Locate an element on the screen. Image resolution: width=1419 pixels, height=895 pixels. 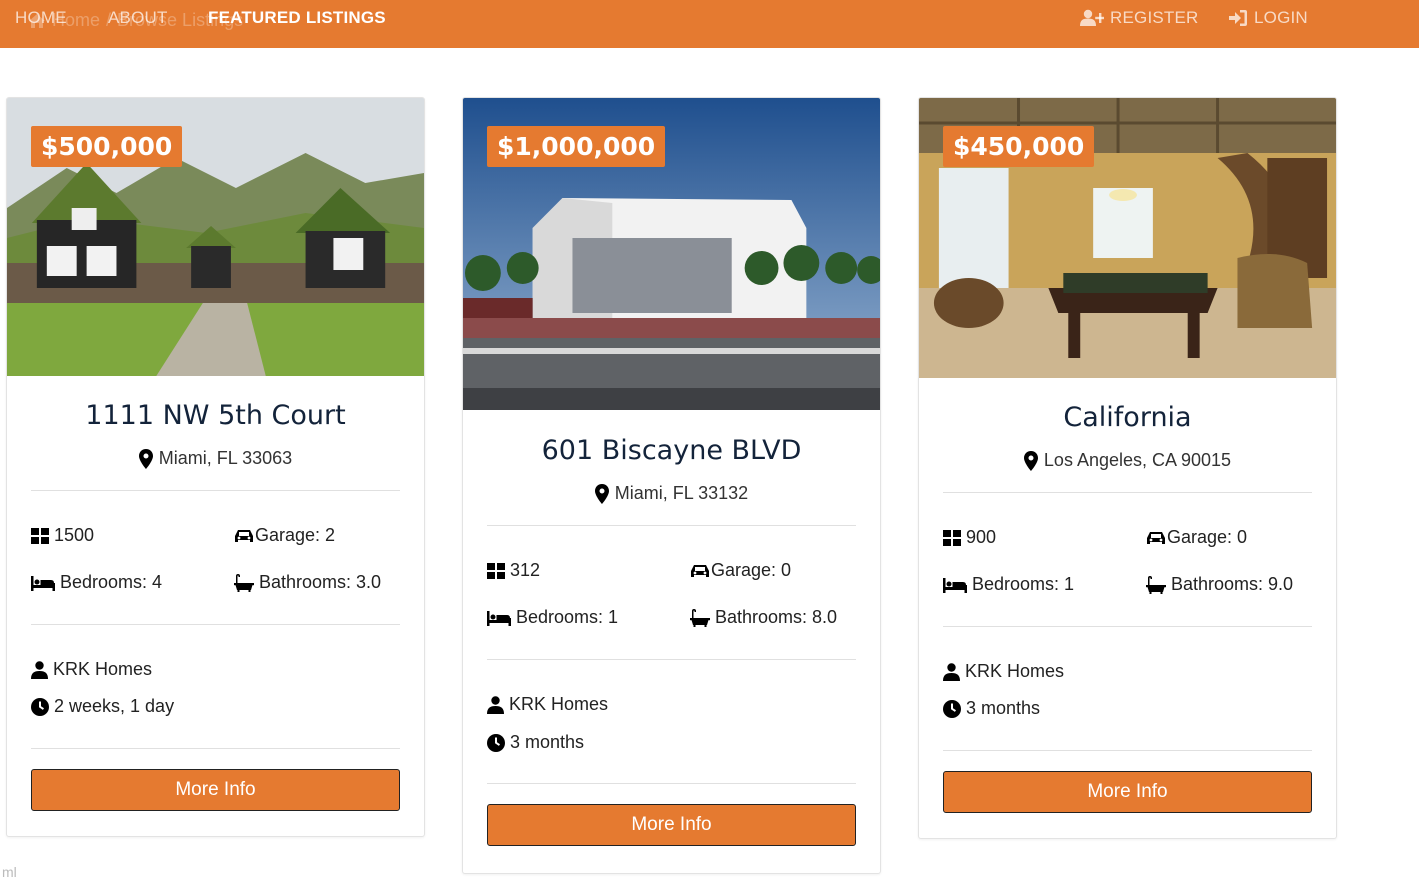
sqft-text: 312 is located at coordinates (525, 570).